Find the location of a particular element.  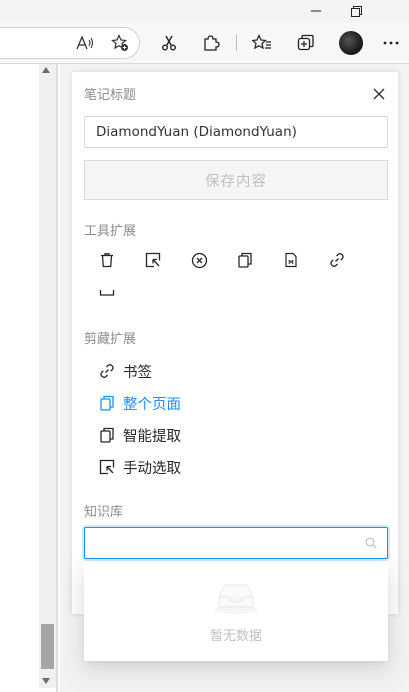

favorites-list-icon is located at coordinates (261, 42).